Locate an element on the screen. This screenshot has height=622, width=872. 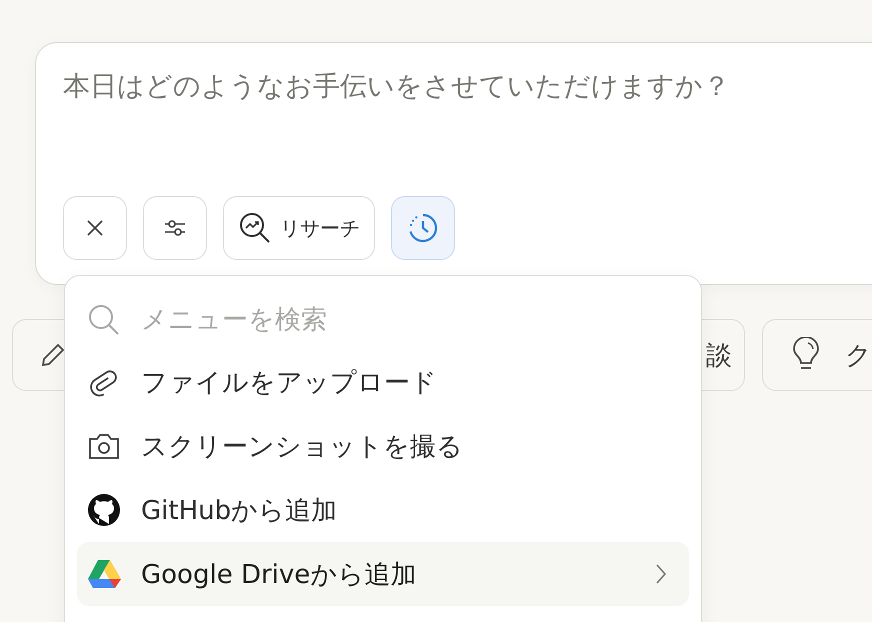
research-icon is located at coordinates (255, 228).